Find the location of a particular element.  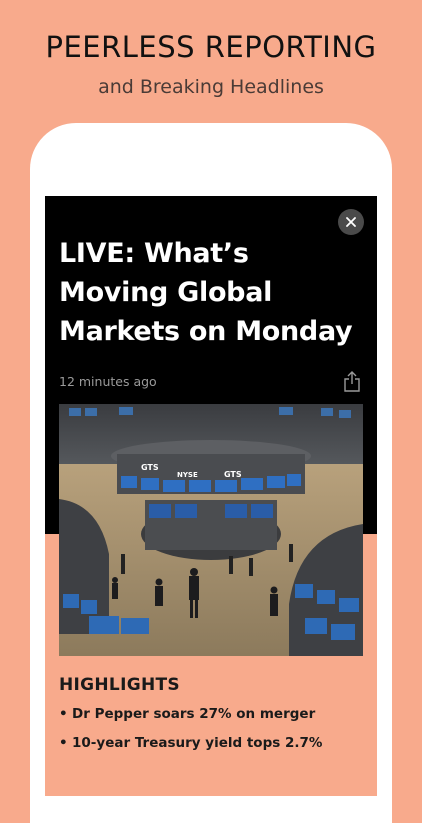

list-item: • Dr Pepper soars 27% on merger is located at coordinates (214, 714).